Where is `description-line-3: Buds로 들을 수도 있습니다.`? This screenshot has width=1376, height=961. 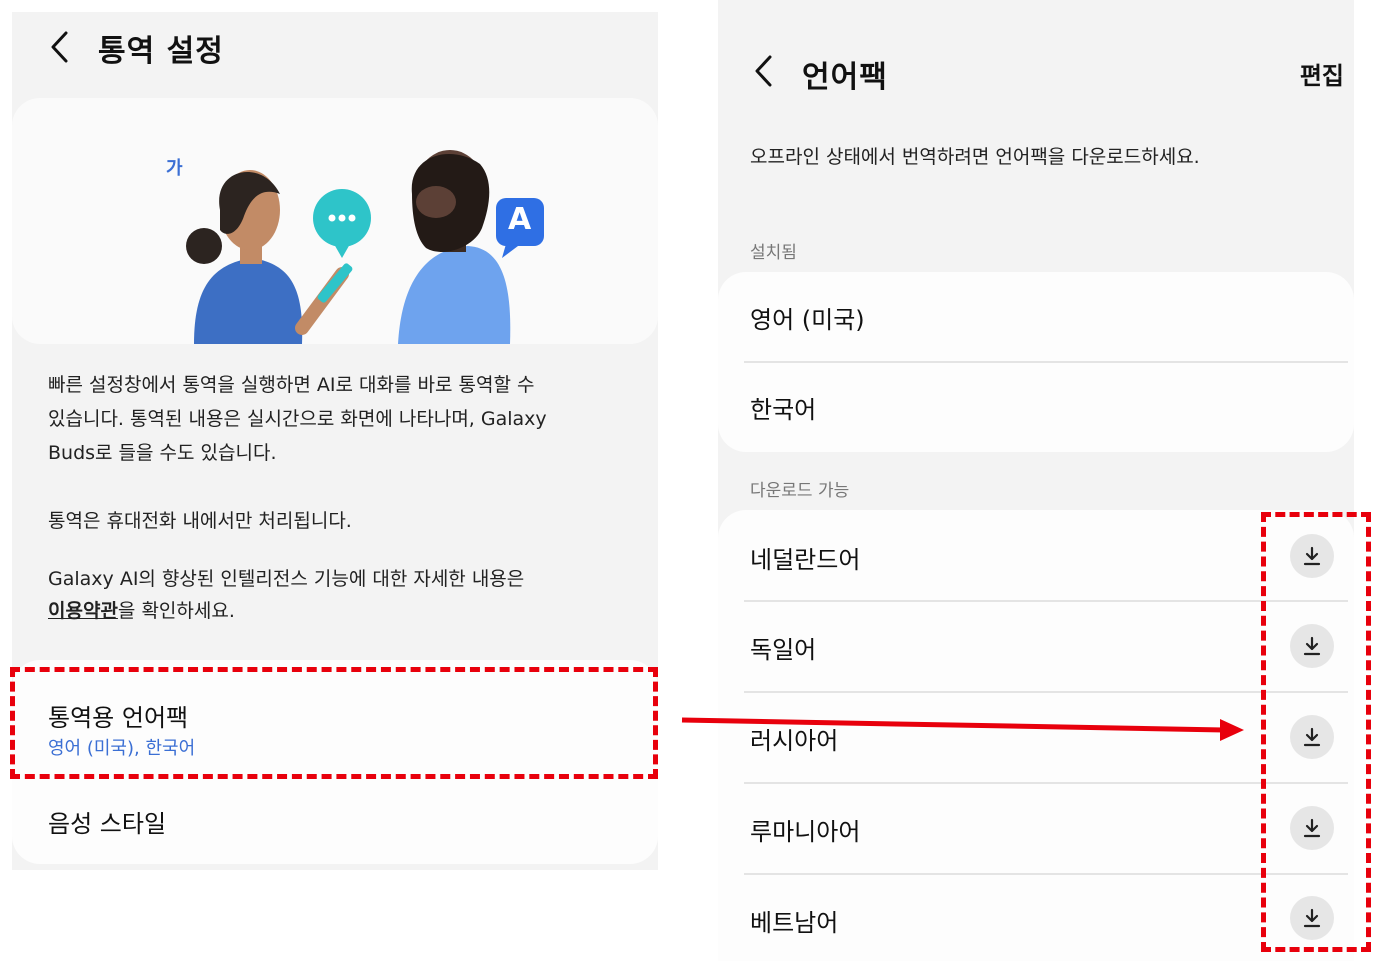 description-line-3: Buds로 들을 수도 있습니다. is located at coordinates (162, 453).